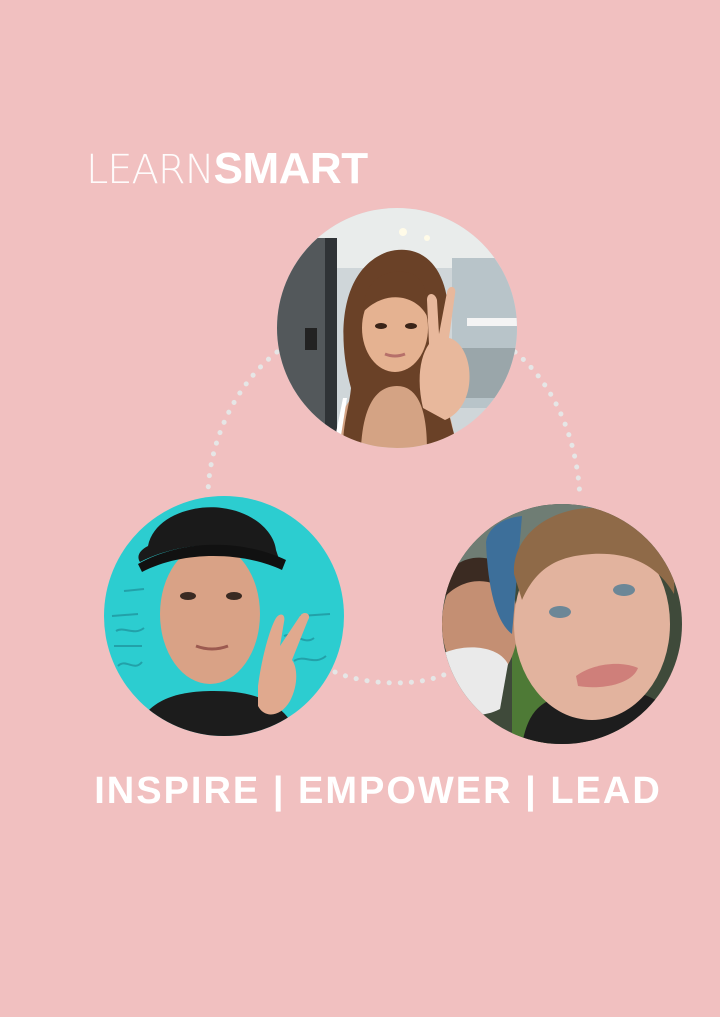 Image resolution: width=720 pixels, height=1017 pixels. I want to click on team-photo-right, so click(562, 624).